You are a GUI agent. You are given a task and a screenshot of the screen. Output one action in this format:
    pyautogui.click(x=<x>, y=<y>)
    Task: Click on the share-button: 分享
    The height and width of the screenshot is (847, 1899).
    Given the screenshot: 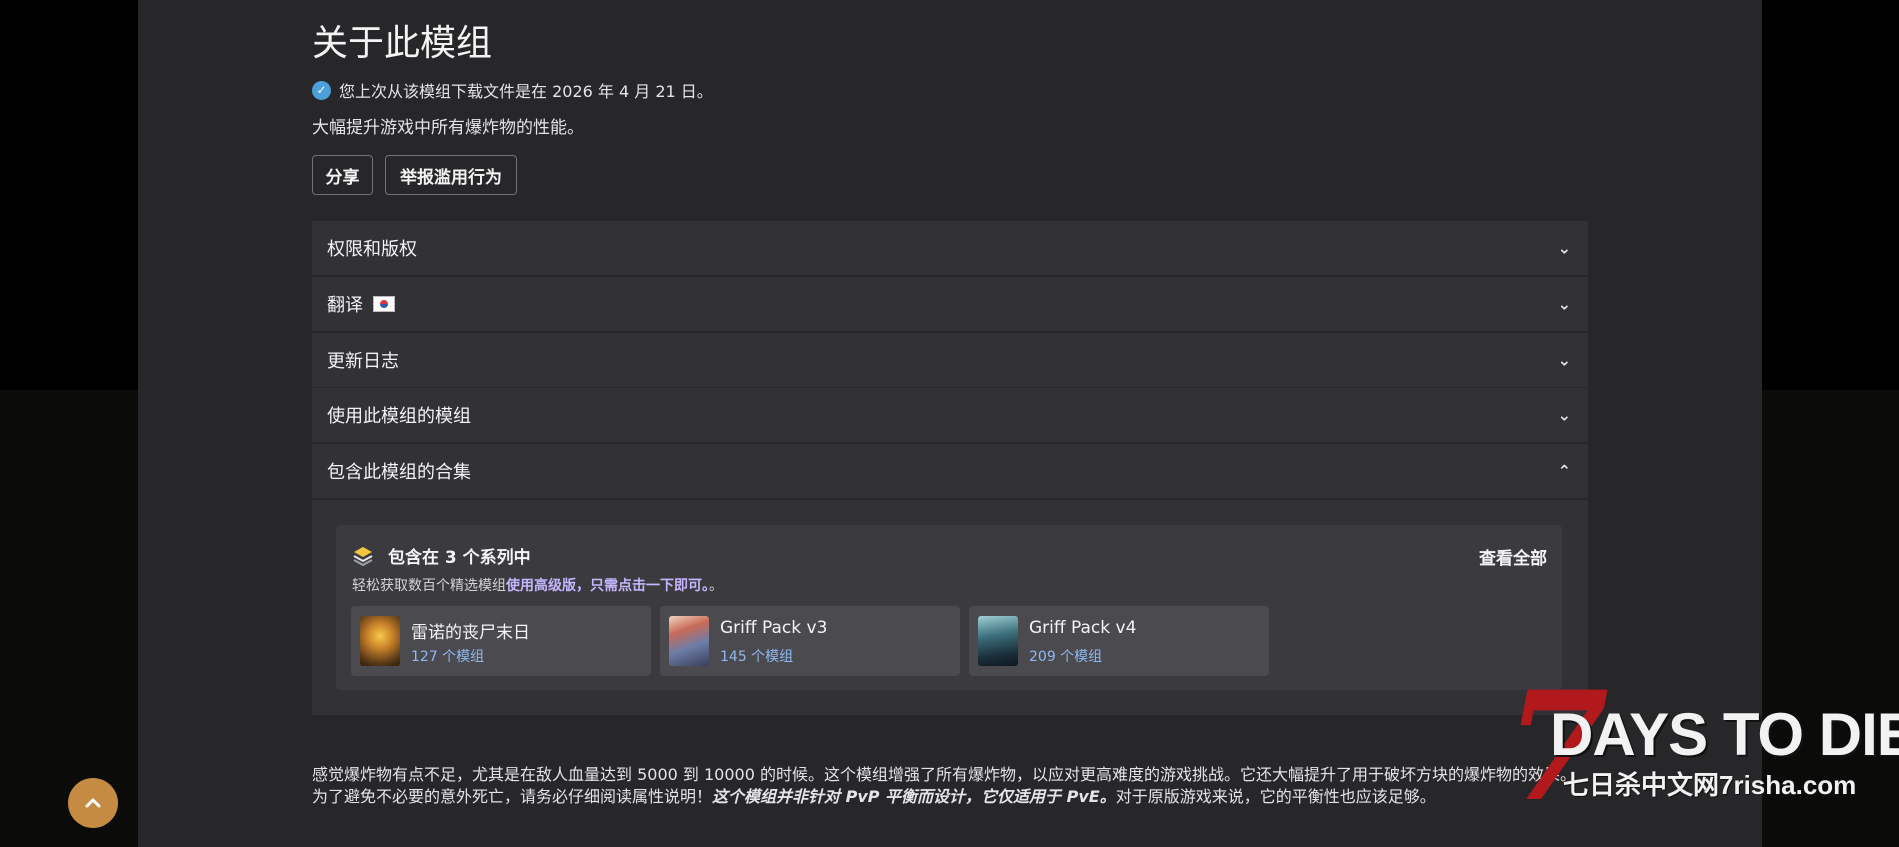 What is the action you would take?
    pyautogui.click(x=342, y=175)
    